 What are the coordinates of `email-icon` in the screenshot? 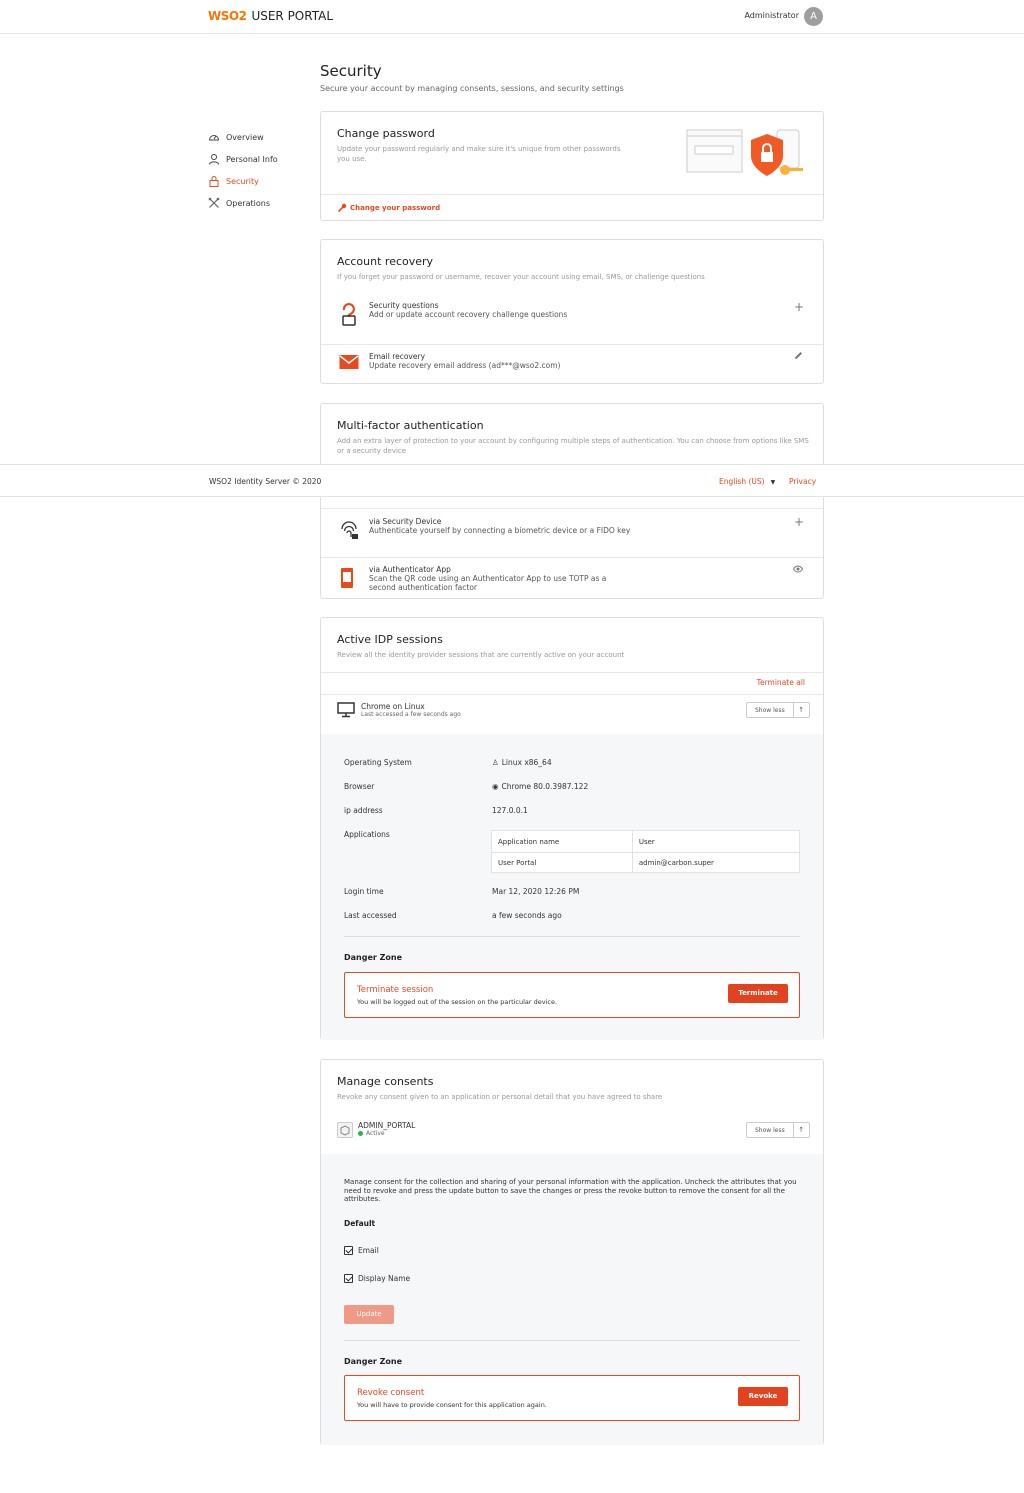 It's located at (349, 362).